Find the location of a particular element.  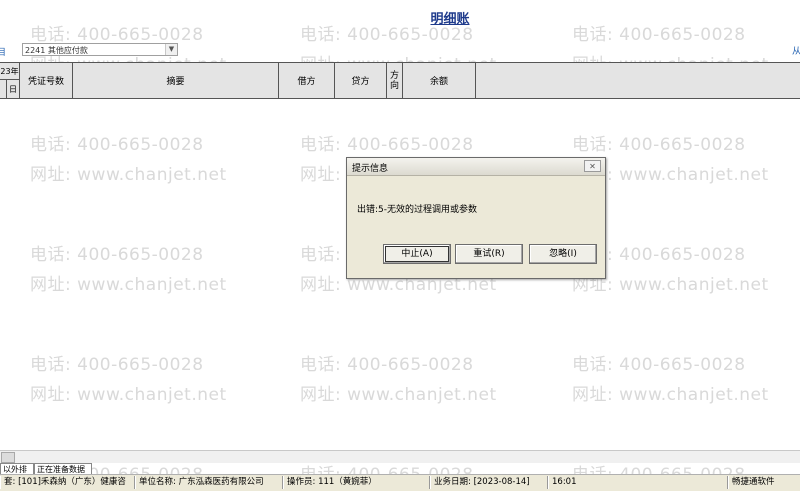

status-brand: 畅捷通软件 is located at coordinates (764, 482).